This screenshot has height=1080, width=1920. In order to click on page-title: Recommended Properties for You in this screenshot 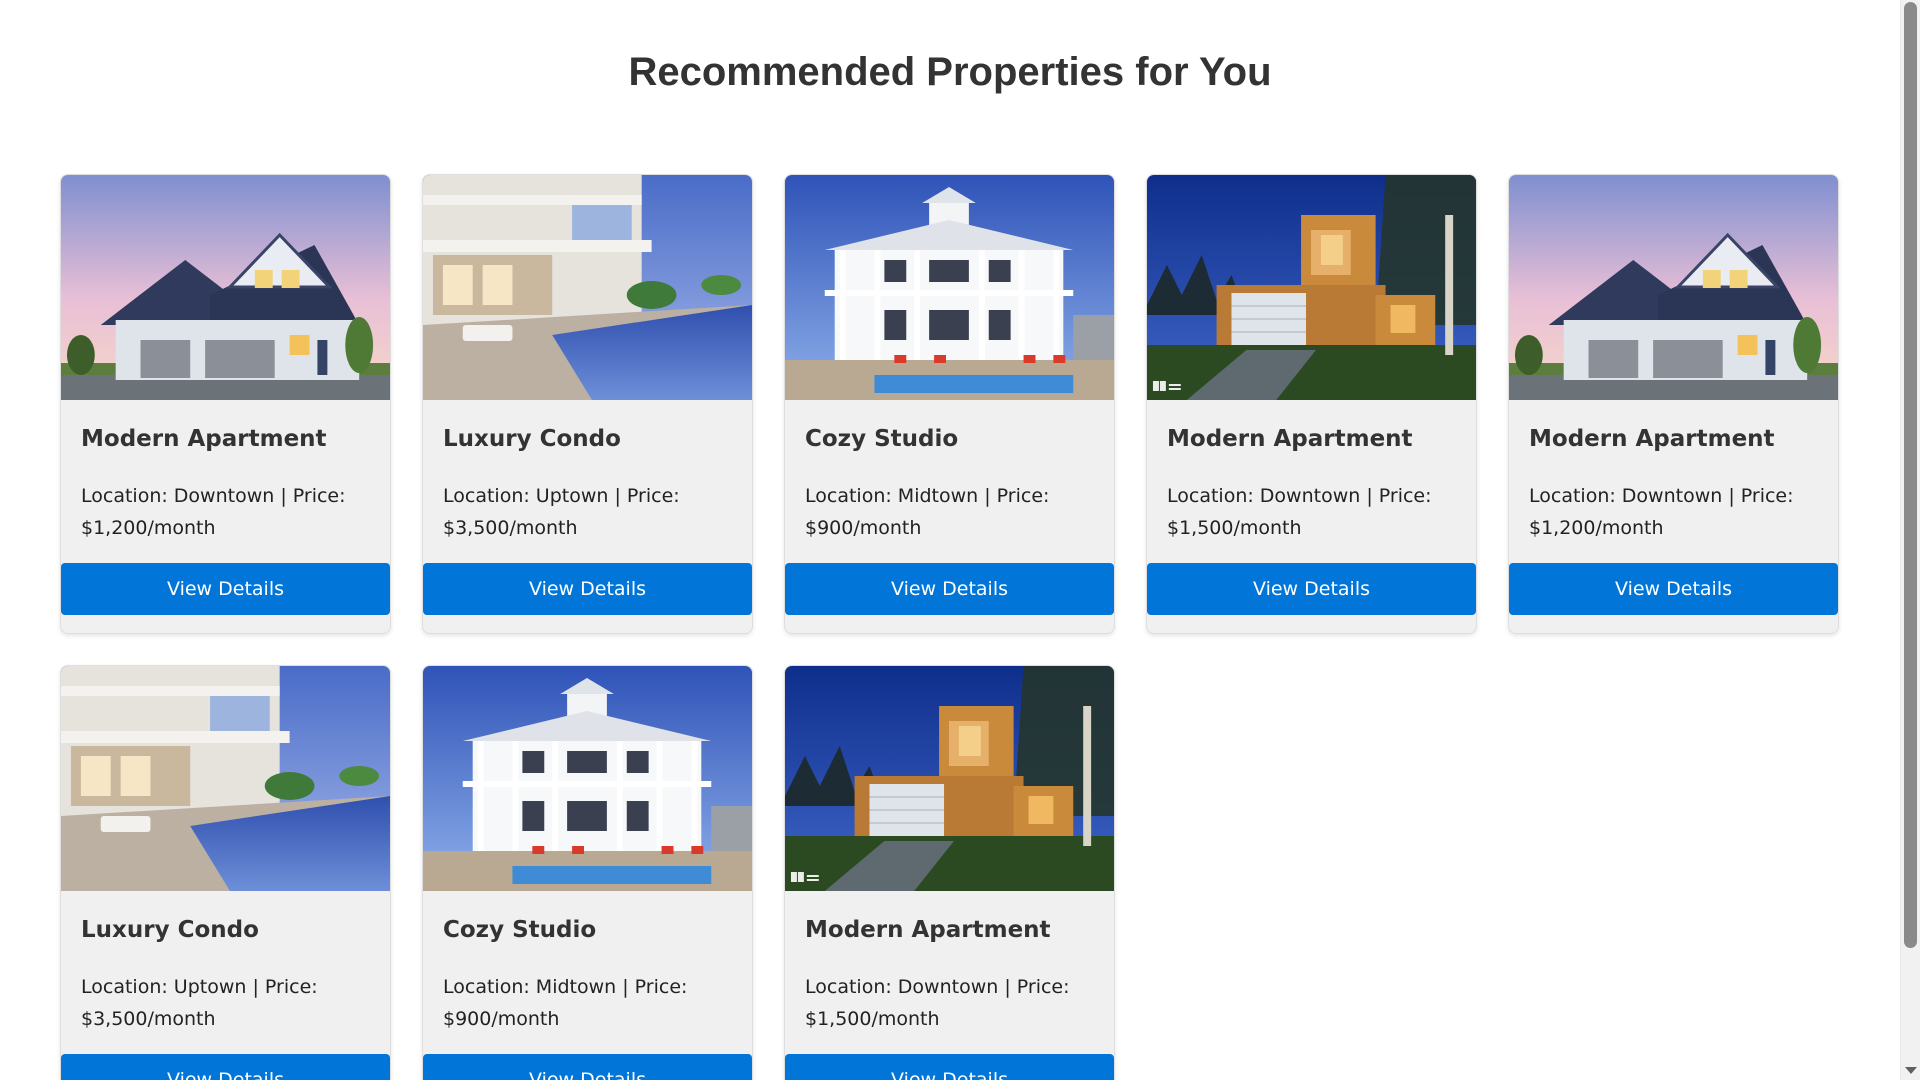, I will do `click(950, 72)`.